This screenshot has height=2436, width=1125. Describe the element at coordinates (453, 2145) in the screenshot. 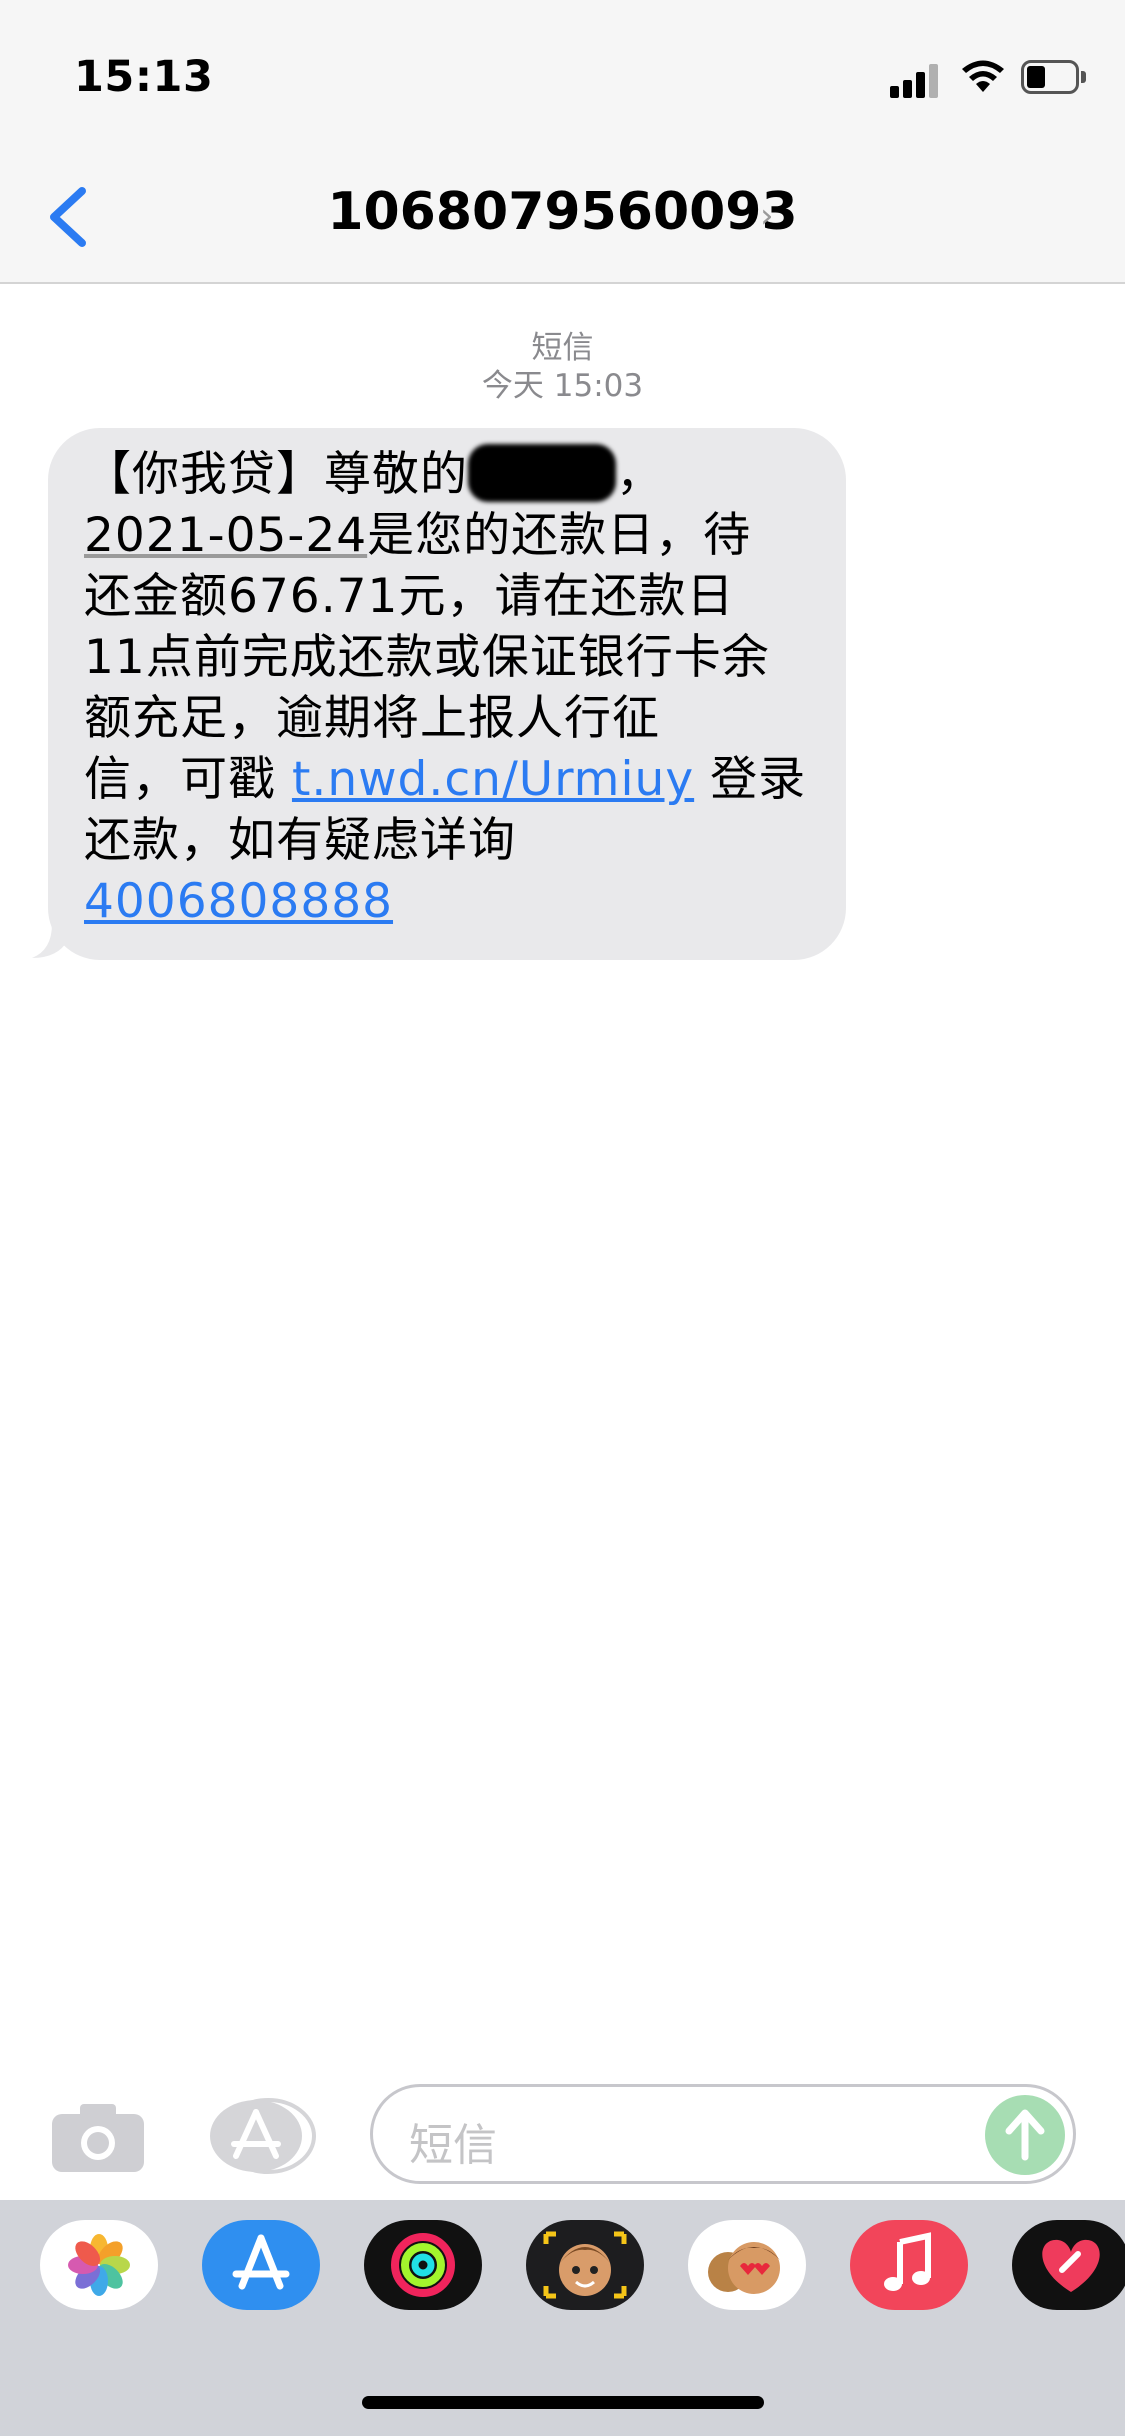

I see `message-input-placeholder: 短信` at that location.